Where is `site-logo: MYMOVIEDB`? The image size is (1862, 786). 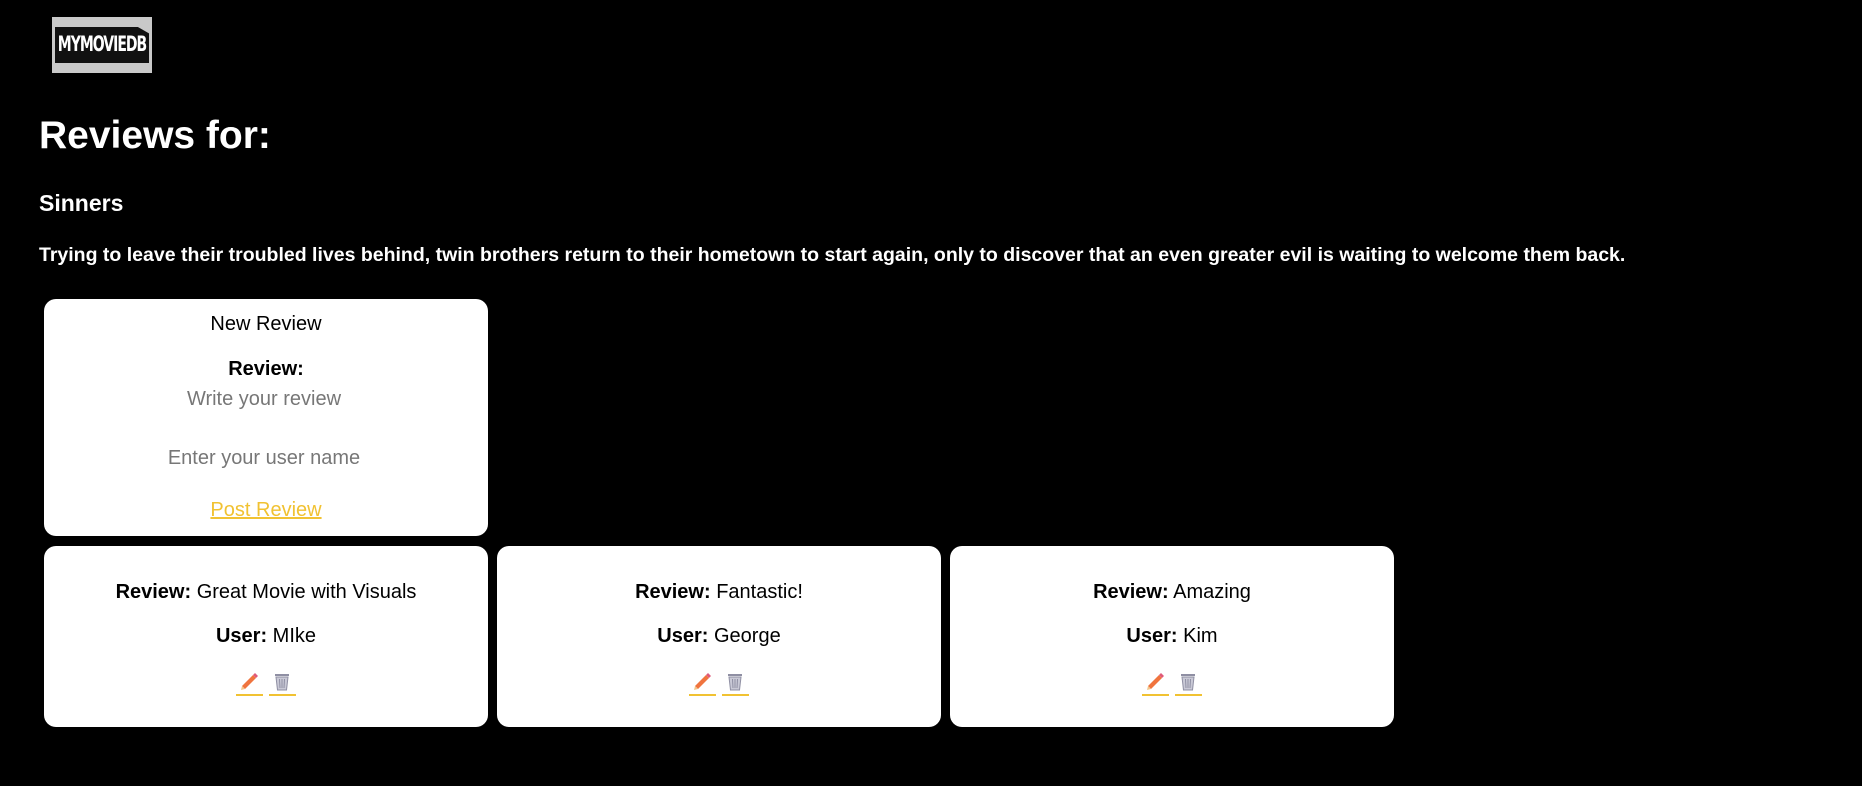
site-logo: MYMOVIEDB is located at coordinates (102, 45).